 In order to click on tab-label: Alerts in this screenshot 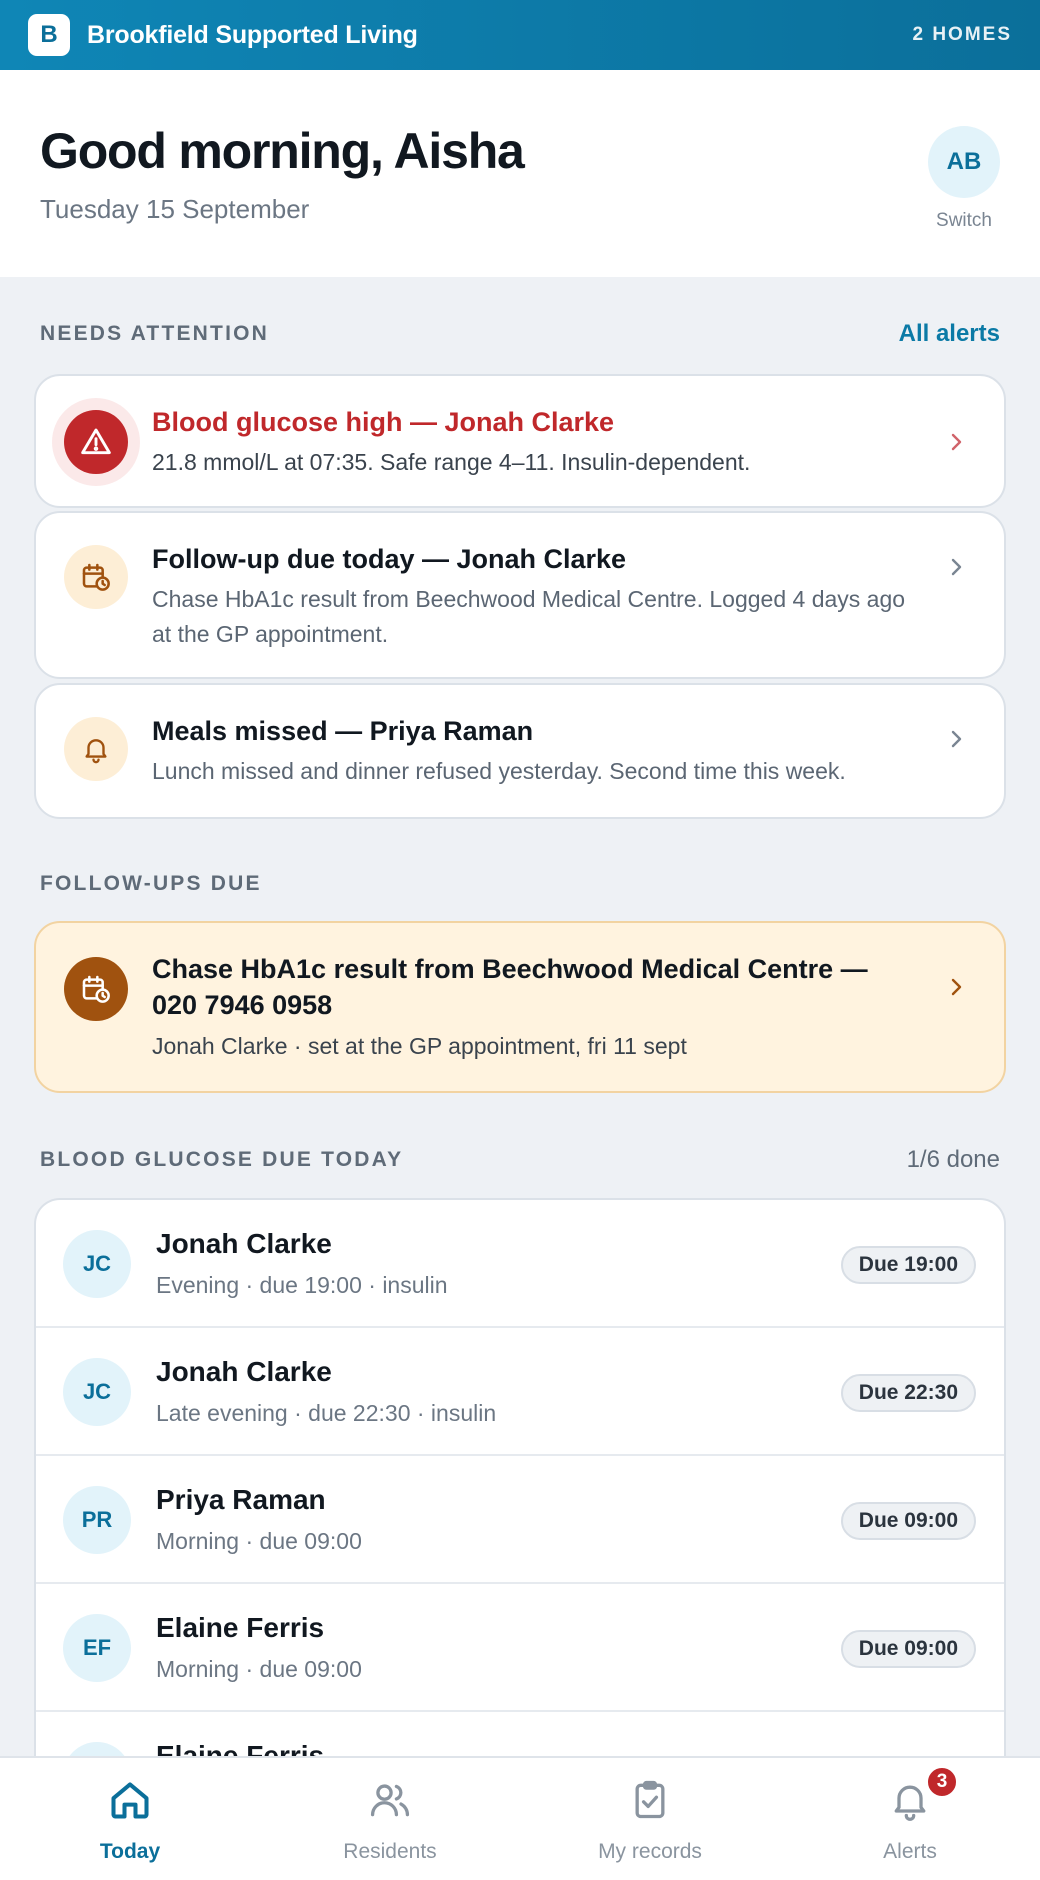, I will do `click(910, 1851)`.